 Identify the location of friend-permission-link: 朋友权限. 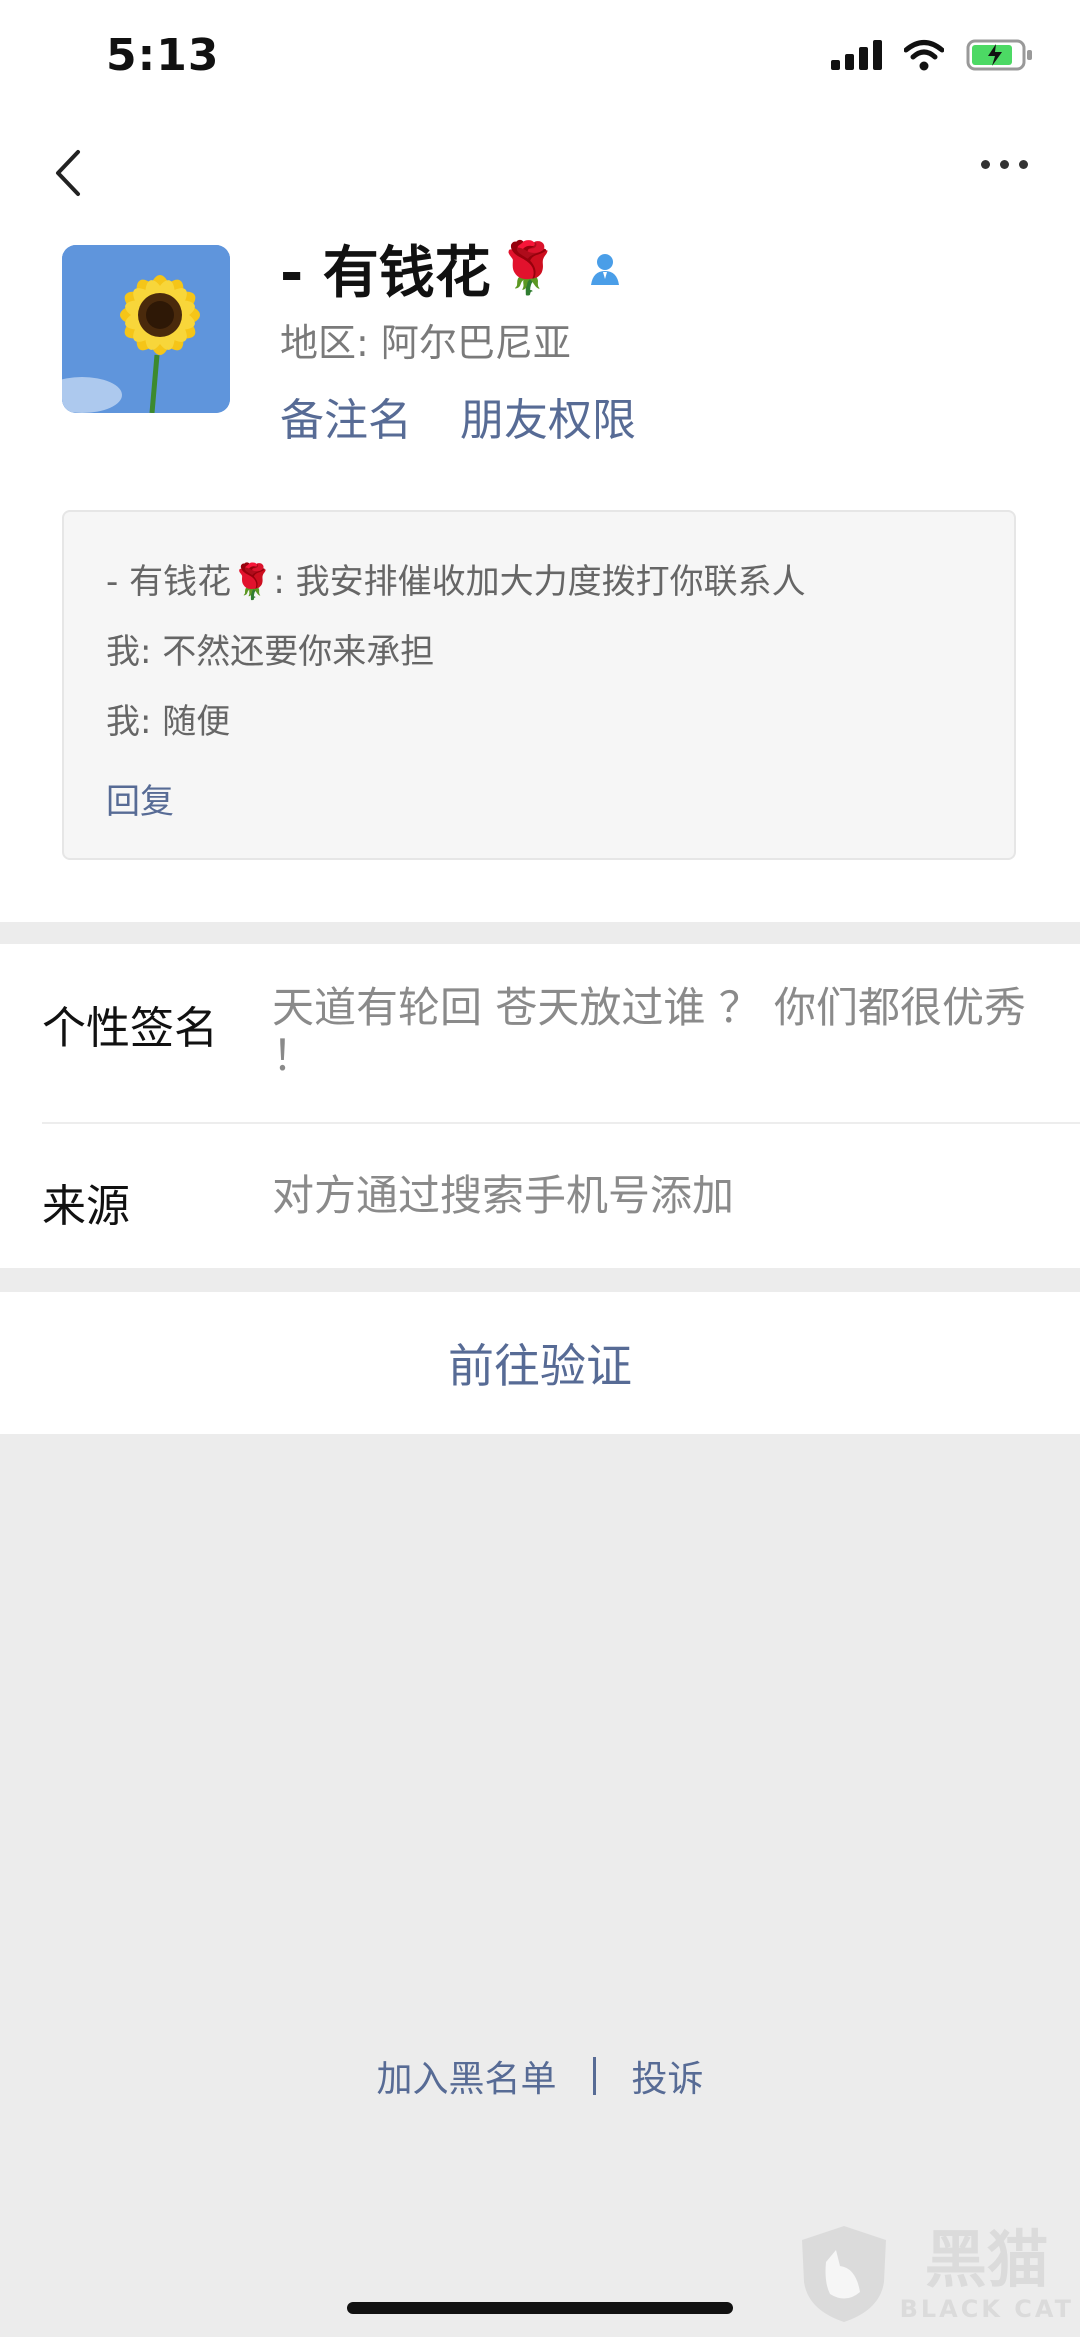
(548, 416).